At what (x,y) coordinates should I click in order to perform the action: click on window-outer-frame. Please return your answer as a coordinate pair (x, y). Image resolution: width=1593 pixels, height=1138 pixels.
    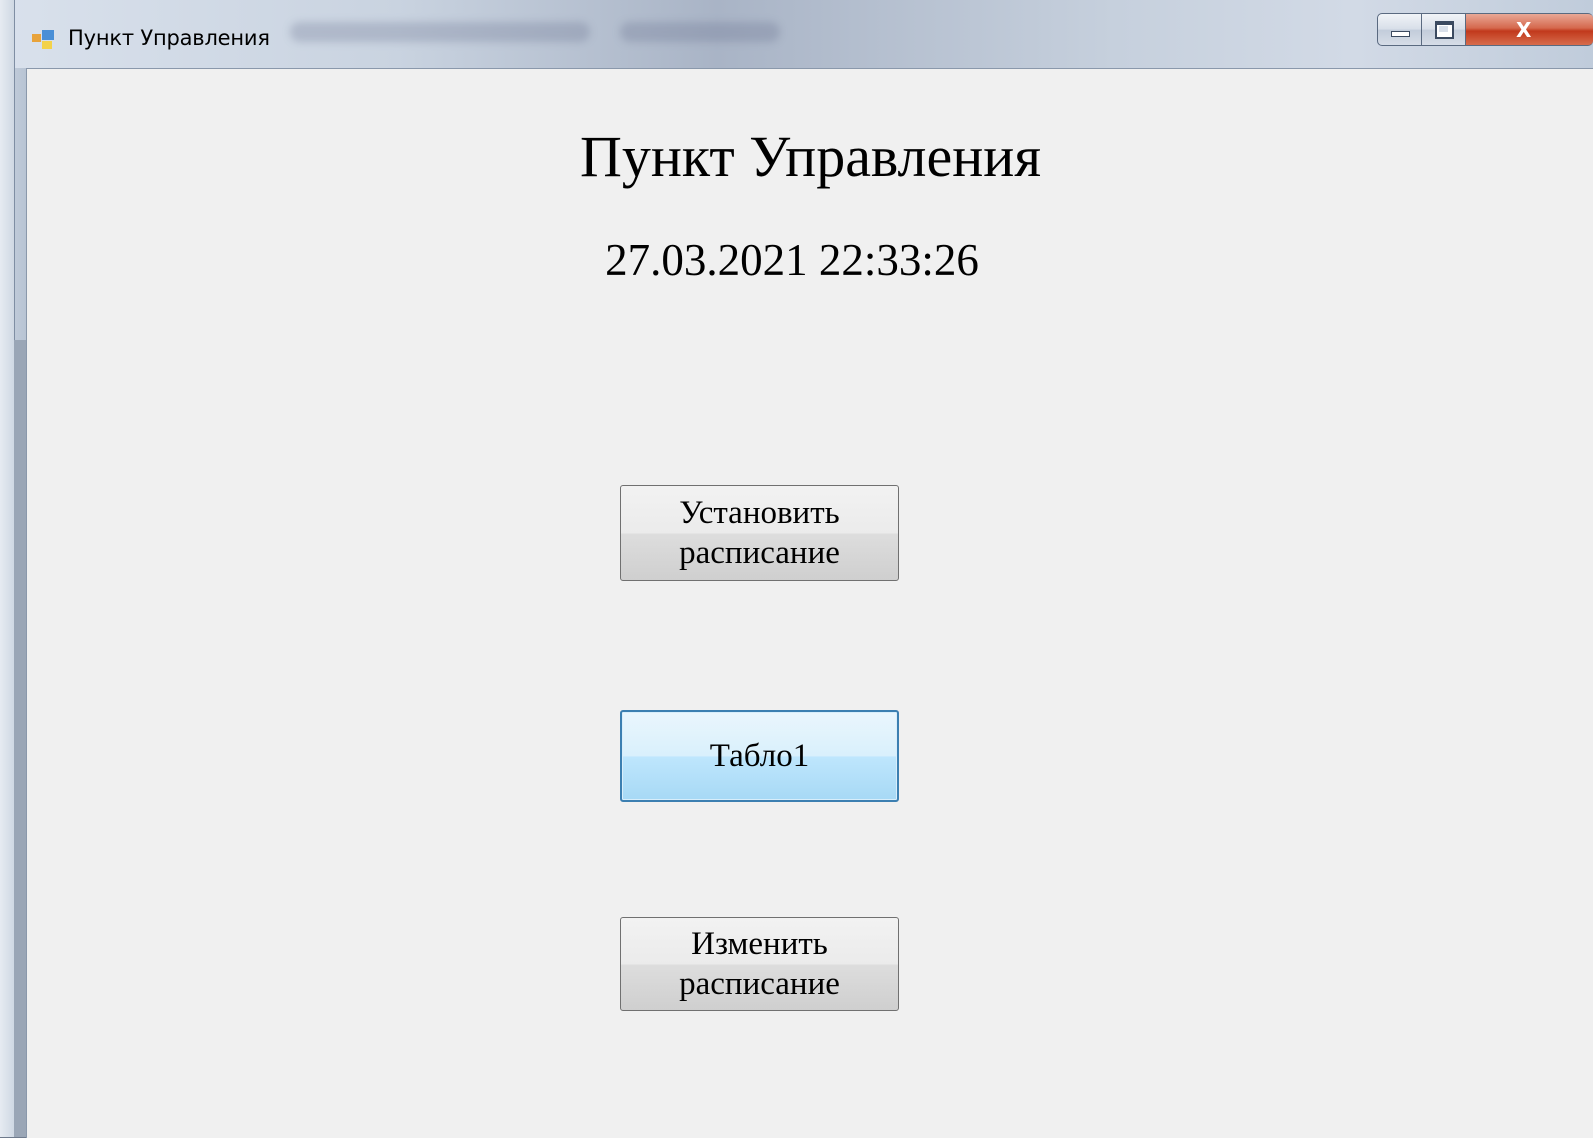
    Looking at the image, I should click on (7, 568).